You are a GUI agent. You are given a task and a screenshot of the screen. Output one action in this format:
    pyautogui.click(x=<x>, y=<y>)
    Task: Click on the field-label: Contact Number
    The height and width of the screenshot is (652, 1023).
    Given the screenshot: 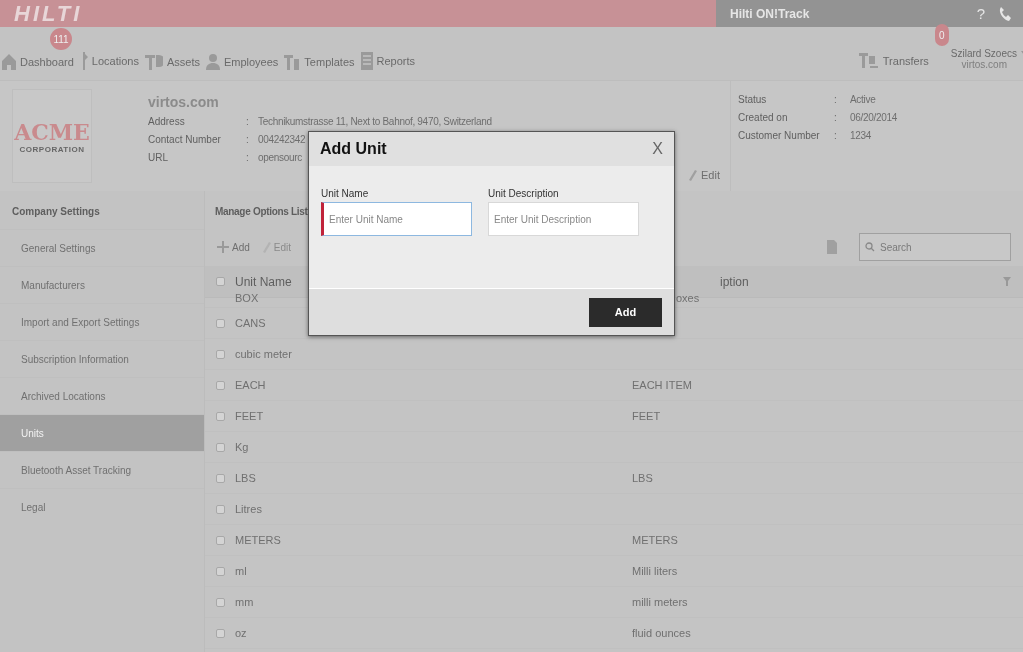 What is the action you would take?
    pyautogui.click(x=185, y=140)
    